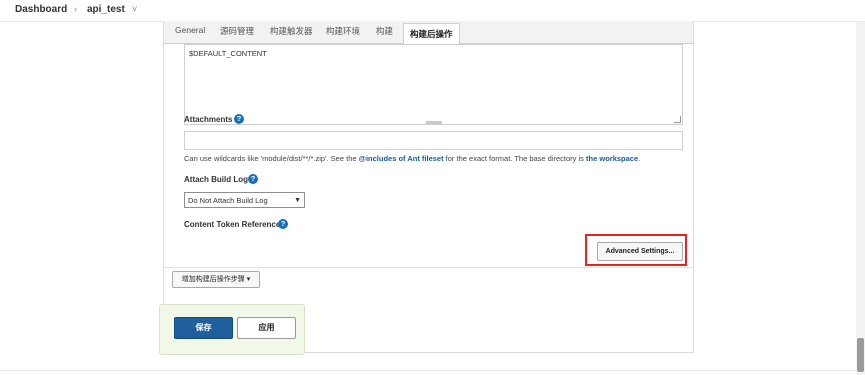 This screenshot has height=375, width=865. Describe the element at coordinates (860, 355) in the screenshot. I see `page-scrollbar-thumb` at that location.